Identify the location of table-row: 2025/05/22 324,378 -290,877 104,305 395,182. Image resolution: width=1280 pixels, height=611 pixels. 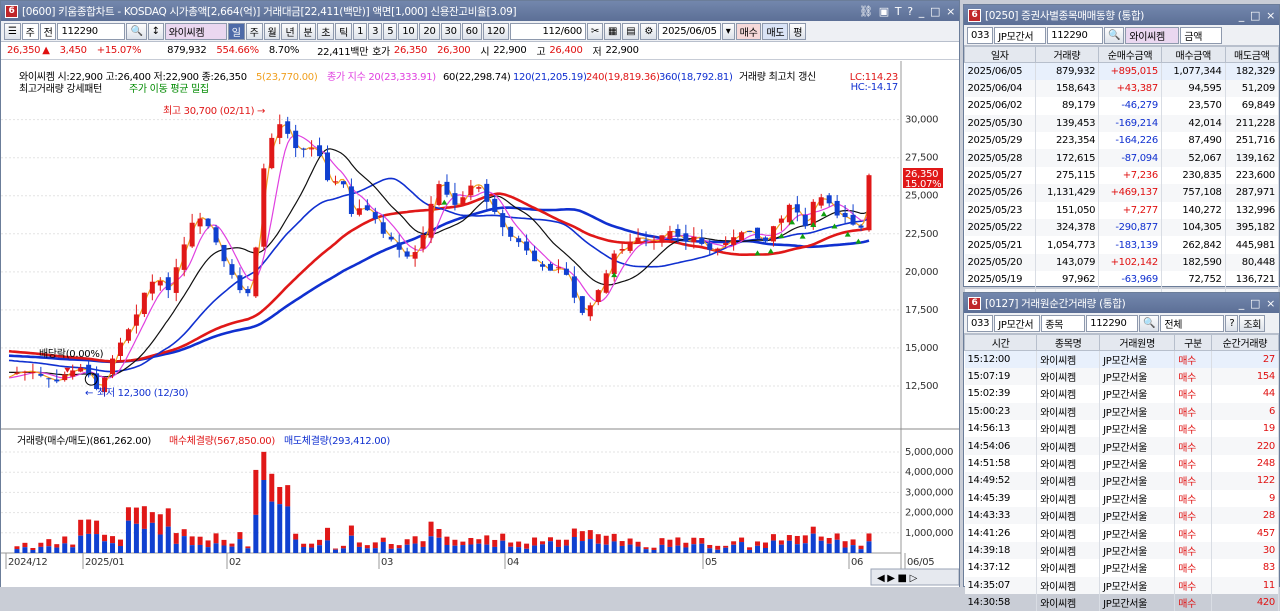
(1122, 228).